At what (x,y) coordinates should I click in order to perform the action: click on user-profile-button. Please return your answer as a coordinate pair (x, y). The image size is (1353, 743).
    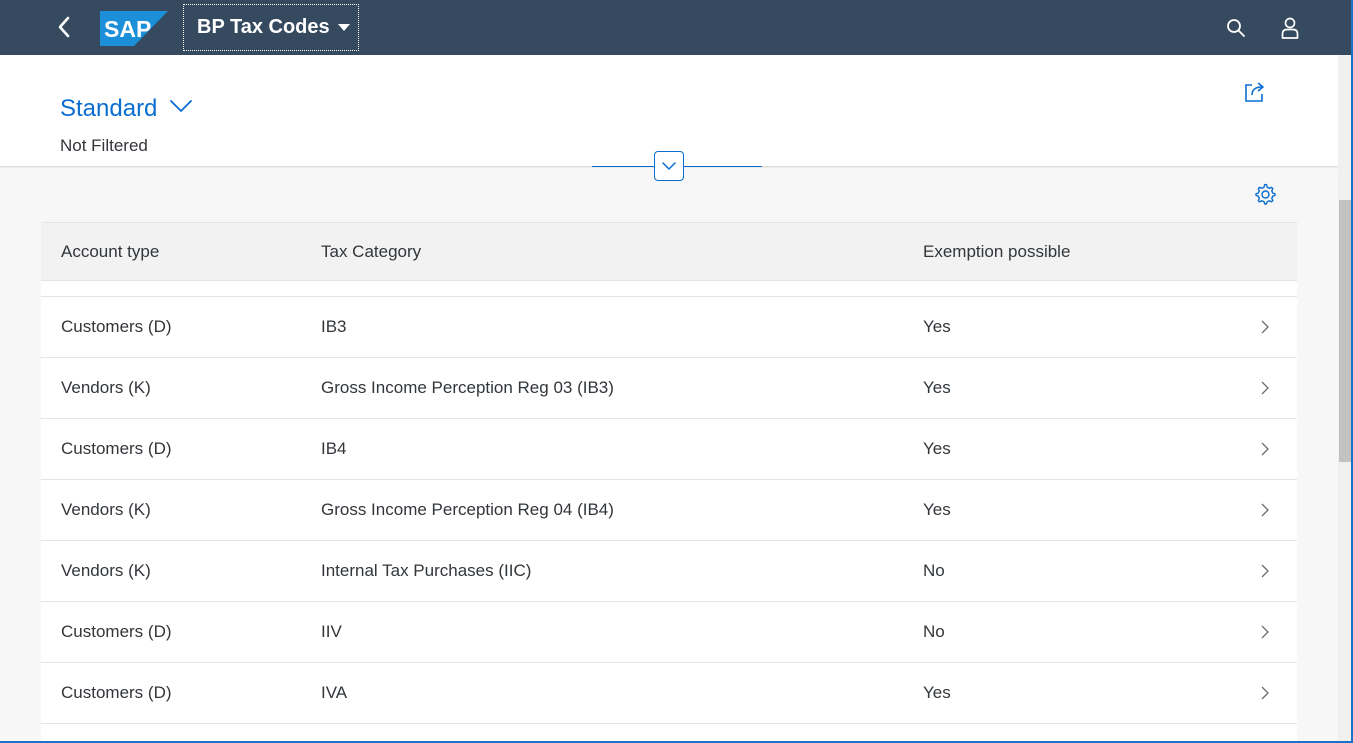
    Looking at the image, I should click on (1290, 28).